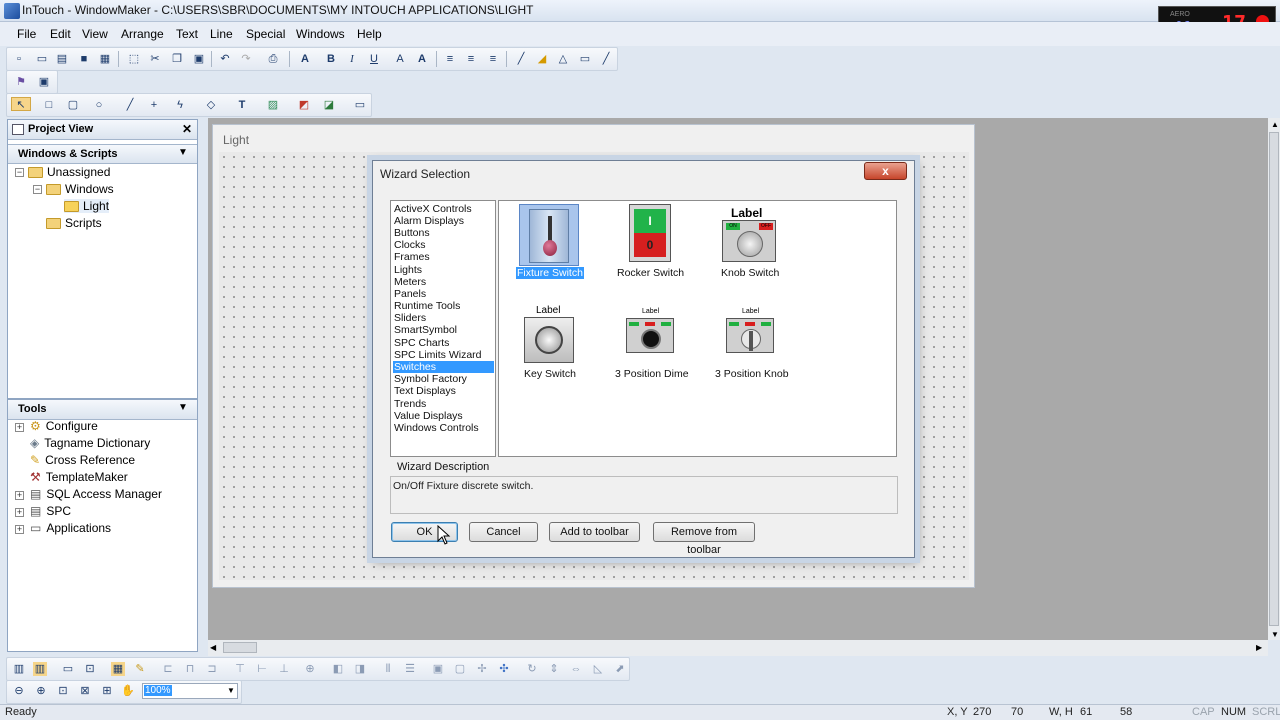 This screenshot has width=1280, height=720. What do you see at coordinates (310, 669) in the screenshot?
I see `center-icon: ⊕` at bounding box center [310, 669].